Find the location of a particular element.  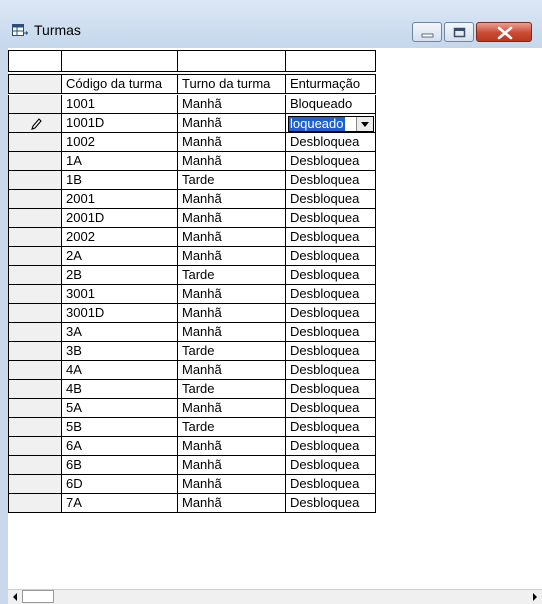

cell-codigo: 3001D is located at coordinates (120, 313).